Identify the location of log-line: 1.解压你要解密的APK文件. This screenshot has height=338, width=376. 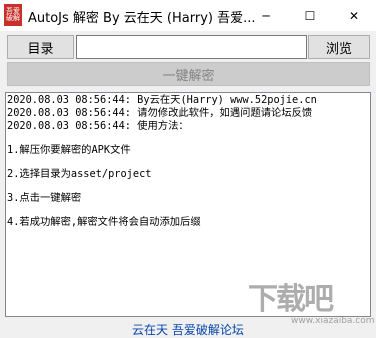
(69, 150).